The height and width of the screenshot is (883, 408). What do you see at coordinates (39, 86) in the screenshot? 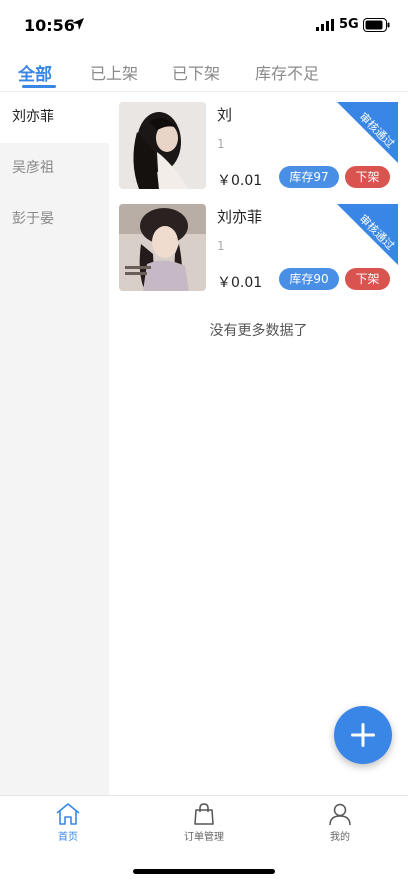
I see `tab-active-indicator` at bounding box center [39, 86].